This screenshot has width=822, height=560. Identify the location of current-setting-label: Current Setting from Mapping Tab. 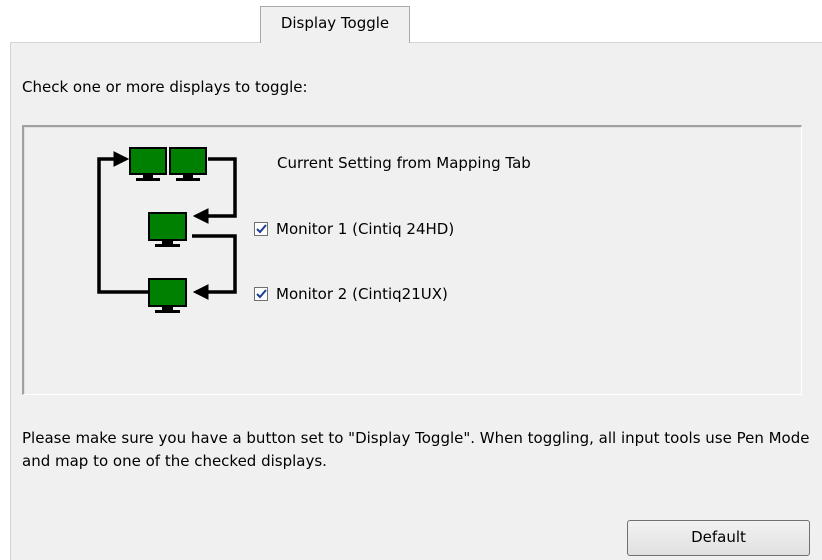
(404, 163).